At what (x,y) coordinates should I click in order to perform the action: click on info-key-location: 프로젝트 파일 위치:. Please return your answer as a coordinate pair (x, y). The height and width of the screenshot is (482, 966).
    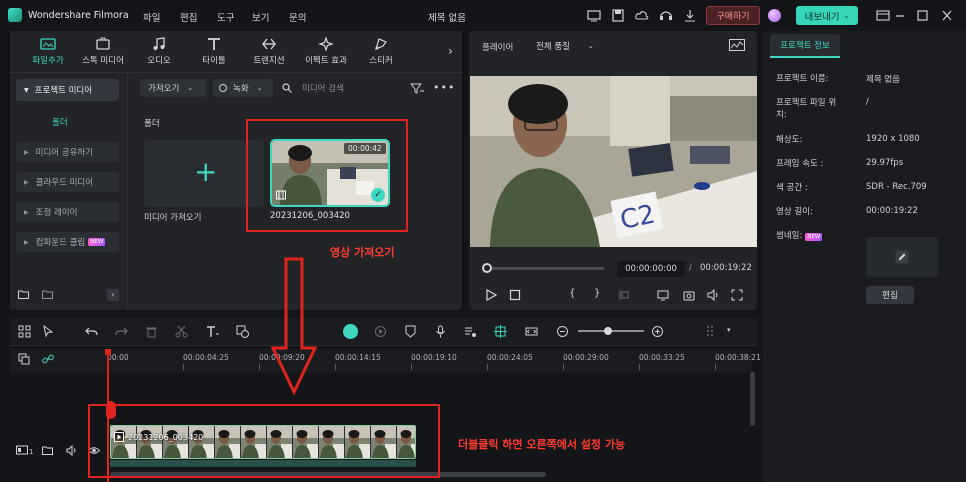
    Looking at the image, I should click on (806, 109).